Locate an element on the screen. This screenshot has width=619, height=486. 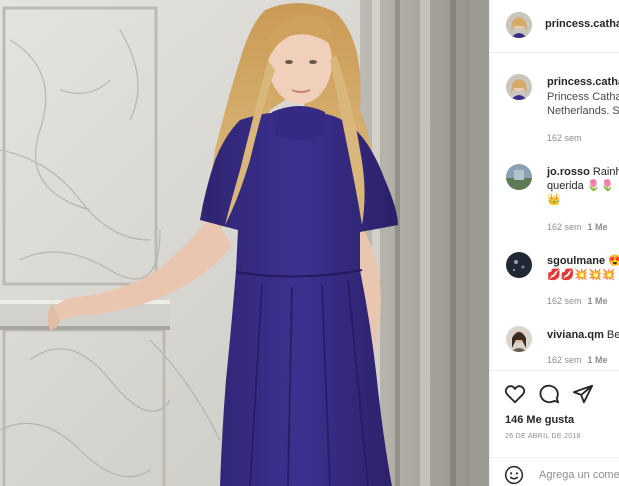
comment-1-meta: 162 sem 1 Me is located at coordinates (577, 227).